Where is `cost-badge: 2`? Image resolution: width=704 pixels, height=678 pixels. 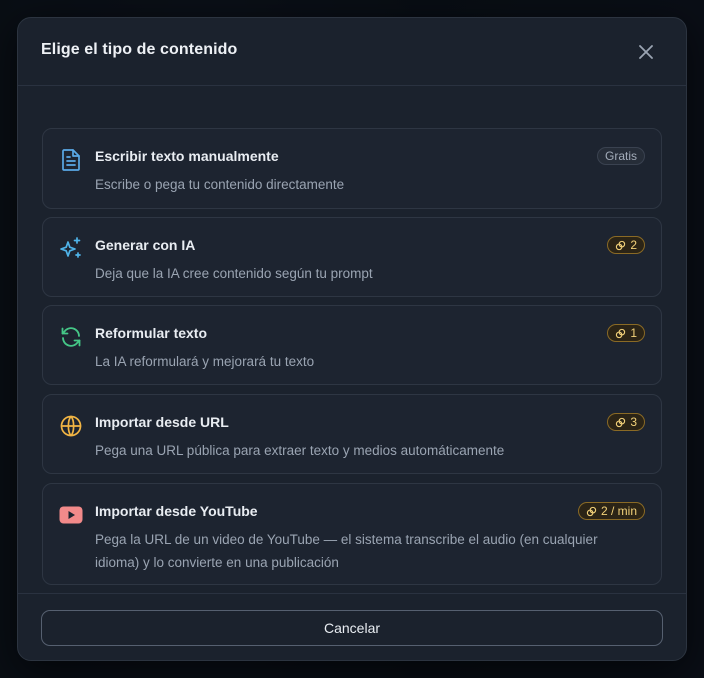
cost-badge: 2 is located at coordinates (626, 245).